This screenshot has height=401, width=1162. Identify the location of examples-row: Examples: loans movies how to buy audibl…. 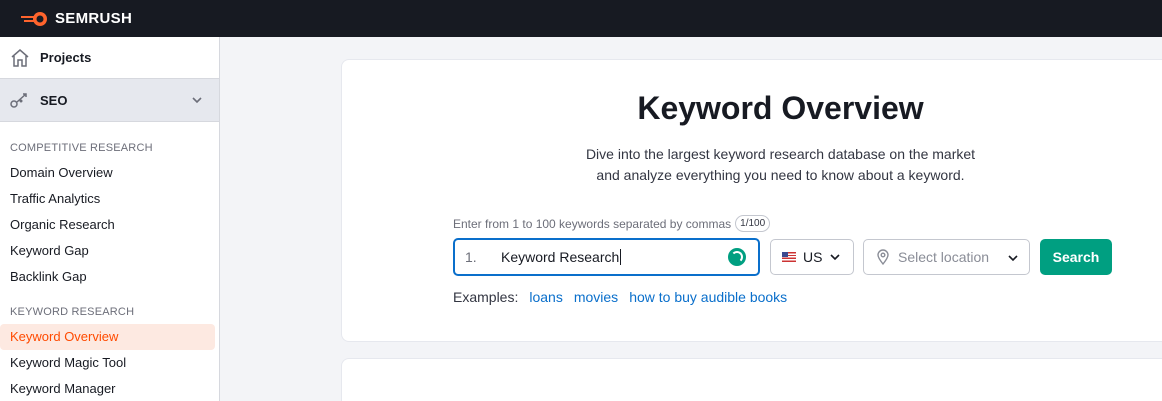
(620, 297).